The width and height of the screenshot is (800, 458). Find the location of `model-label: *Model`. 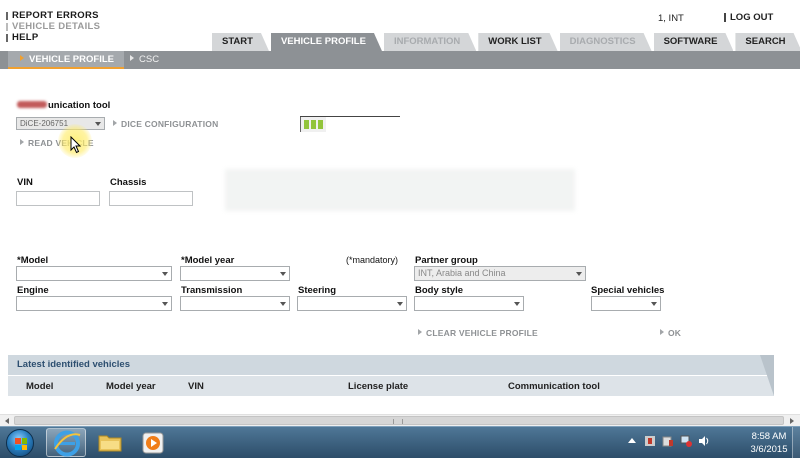

model-label: *Model is located at coordinates (33, 260).